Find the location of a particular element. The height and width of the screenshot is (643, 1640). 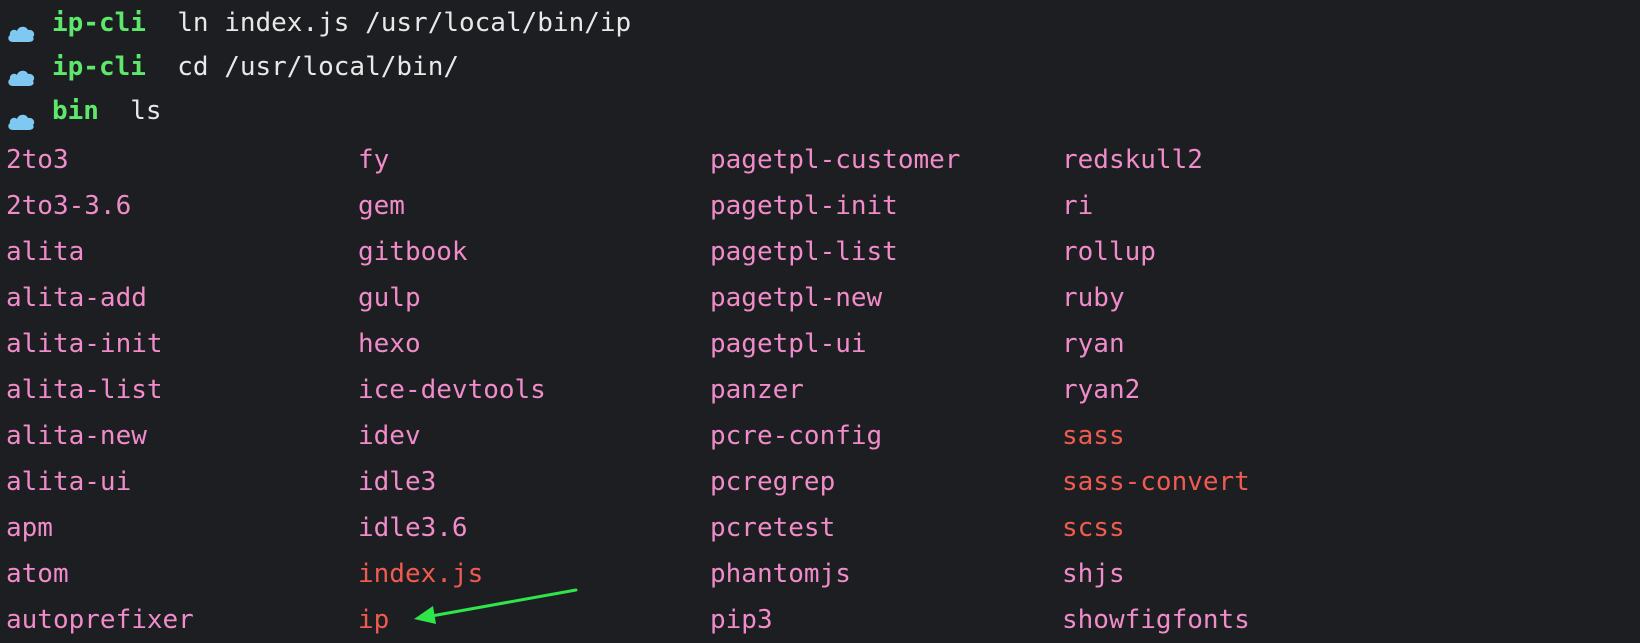

file-entry: redskull2 is located at coordinates (1132, 160).